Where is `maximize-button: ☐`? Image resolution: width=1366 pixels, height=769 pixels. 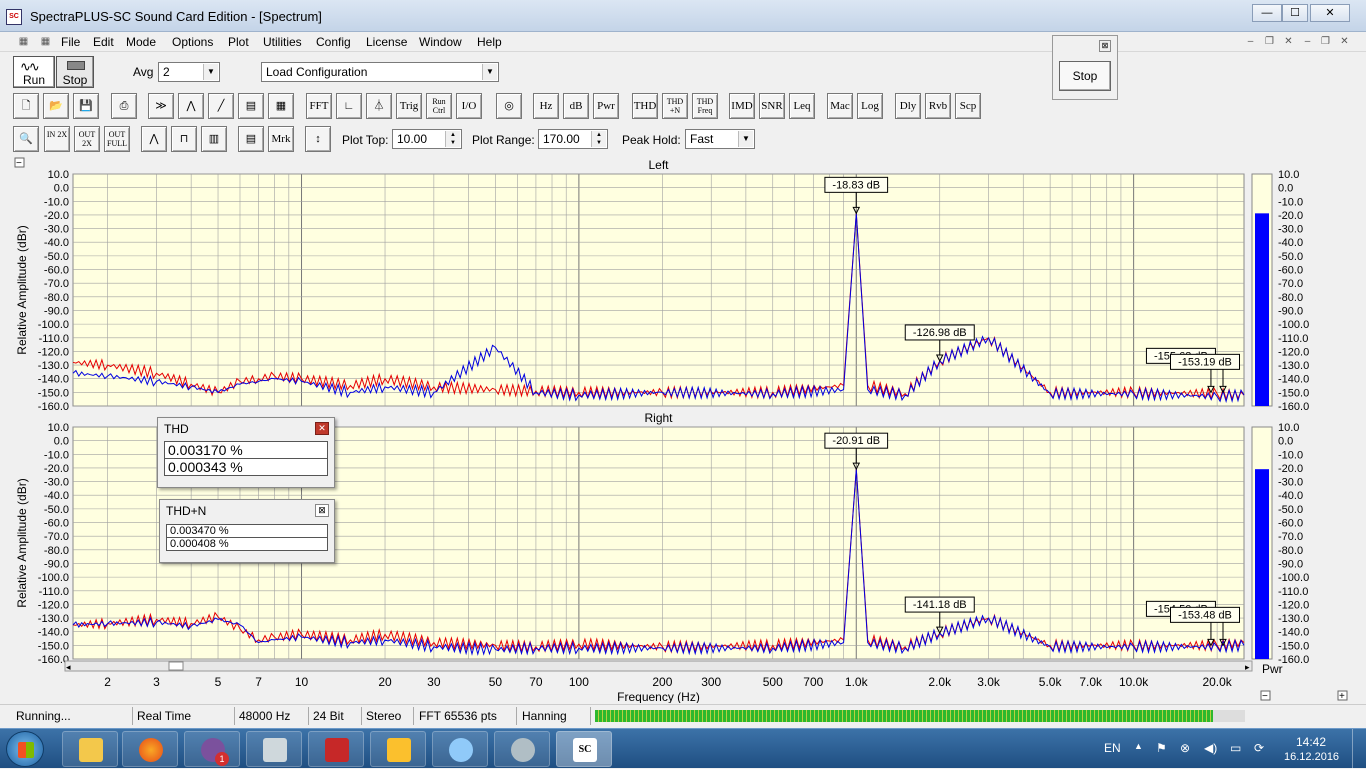 maximize-button: ☐ is located at coordinates (1295, 13).